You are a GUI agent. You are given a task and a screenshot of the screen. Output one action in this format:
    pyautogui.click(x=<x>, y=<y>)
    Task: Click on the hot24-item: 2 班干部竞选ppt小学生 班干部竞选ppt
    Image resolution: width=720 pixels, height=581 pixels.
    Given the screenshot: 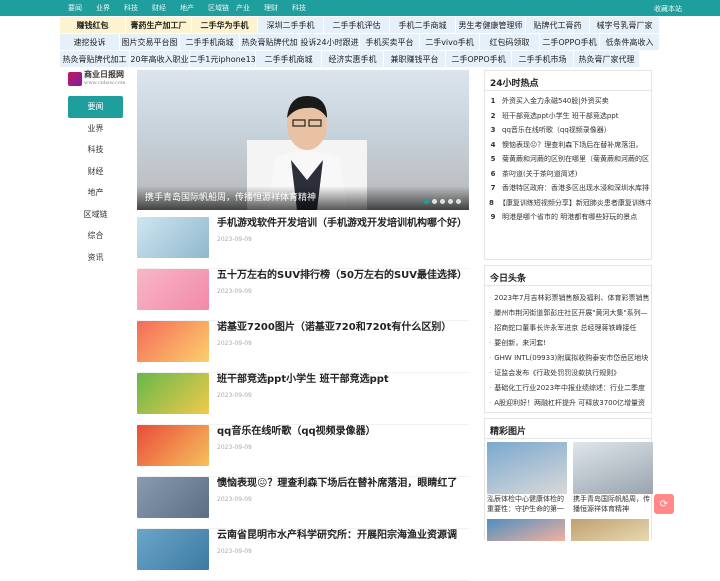 What is the action you would take?
    pyautogui.click(x=568, y=116)
    